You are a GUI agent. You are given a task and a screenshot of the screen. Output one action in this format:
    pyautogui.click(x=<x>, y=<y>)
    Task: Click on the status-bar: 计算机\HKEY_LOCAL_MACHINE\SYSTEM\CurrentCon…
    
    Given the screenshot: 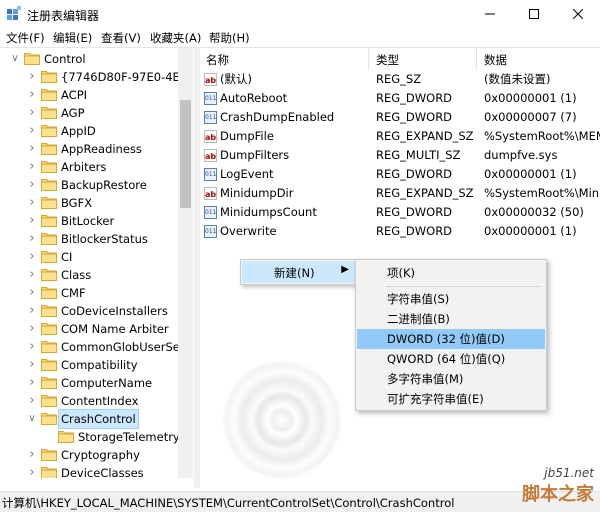 What is the action you would take?
    pyautogui.click(x=300, y=501)
    